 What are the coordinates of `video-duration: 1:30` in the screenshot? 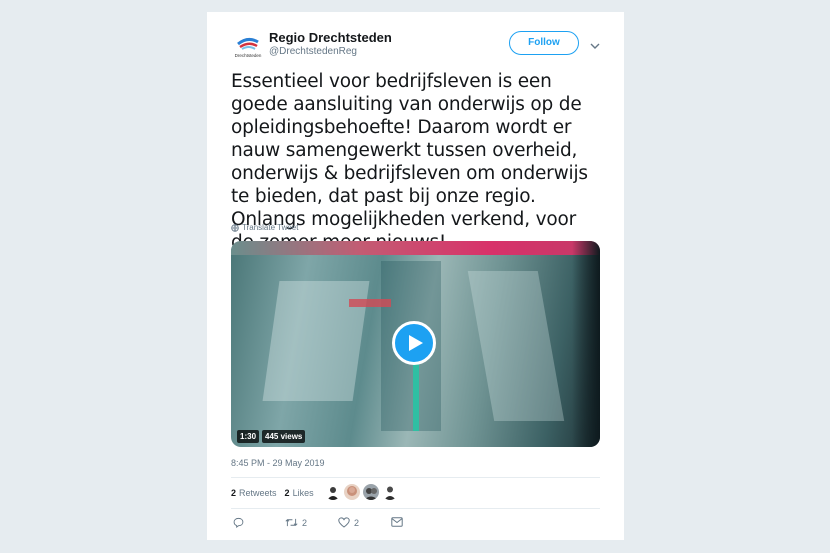 It's located at (248, 436).